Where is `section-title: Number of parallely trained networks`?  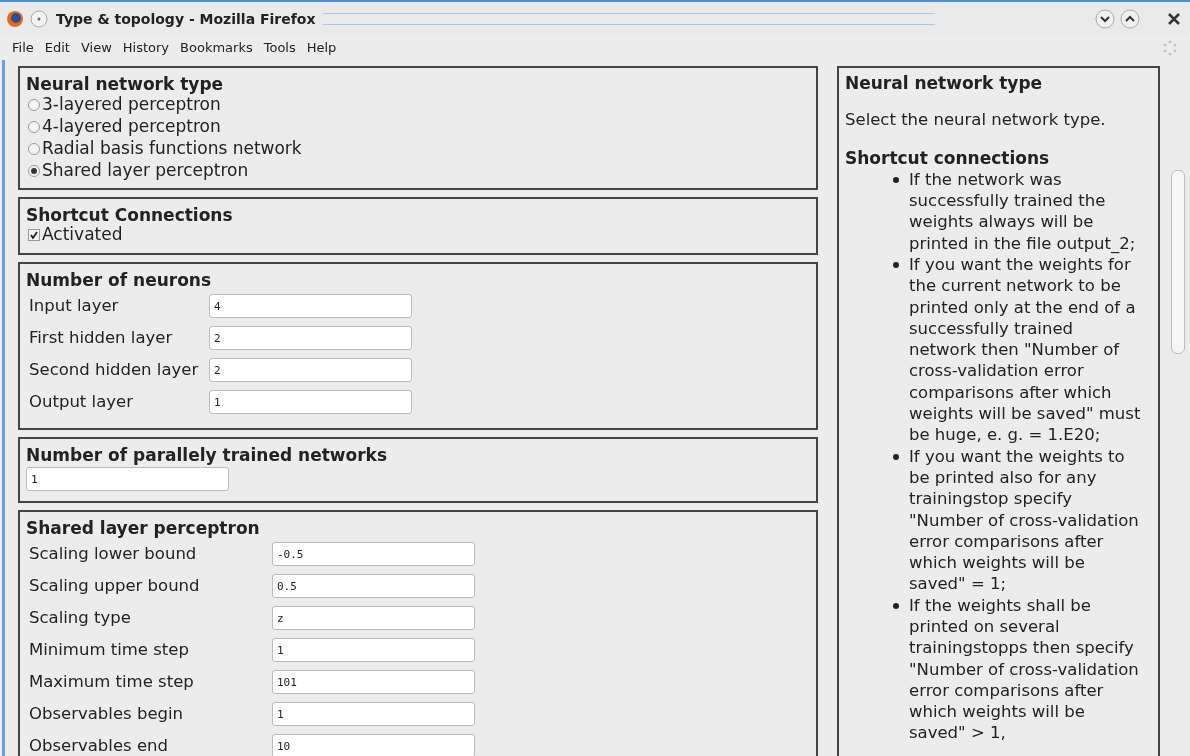
section-title: Number of parallely trained networks is located at coordinates (207, 455).